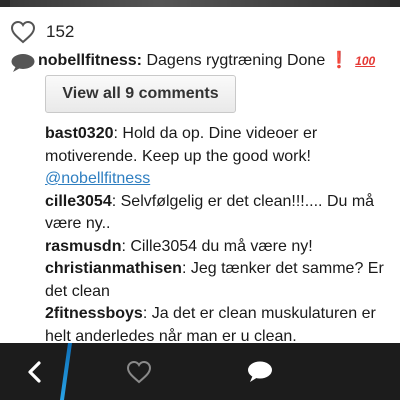  I want to click on bottom-action-bar, so click(200, 371).